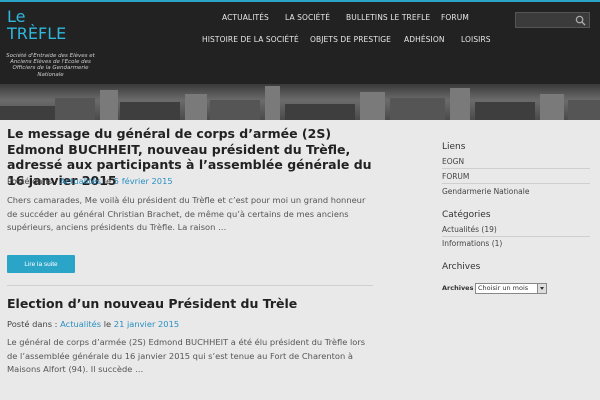 The width and height of the screenshot is (600, 400). What do you see at coordinates (516, 192) in the screenshot?
I see `sidebar-link-gendarmerie: Gendarmerie Nationale` at bounding box center [516, 192].